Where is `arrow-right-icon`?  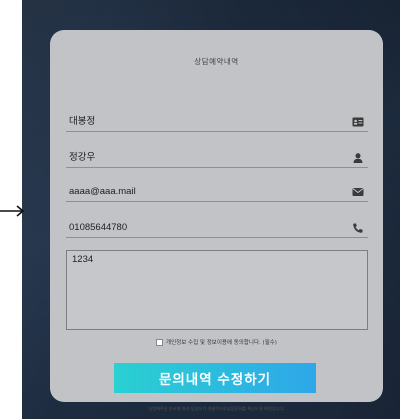 arrow-right-icon is located at coordinates (12, 211).